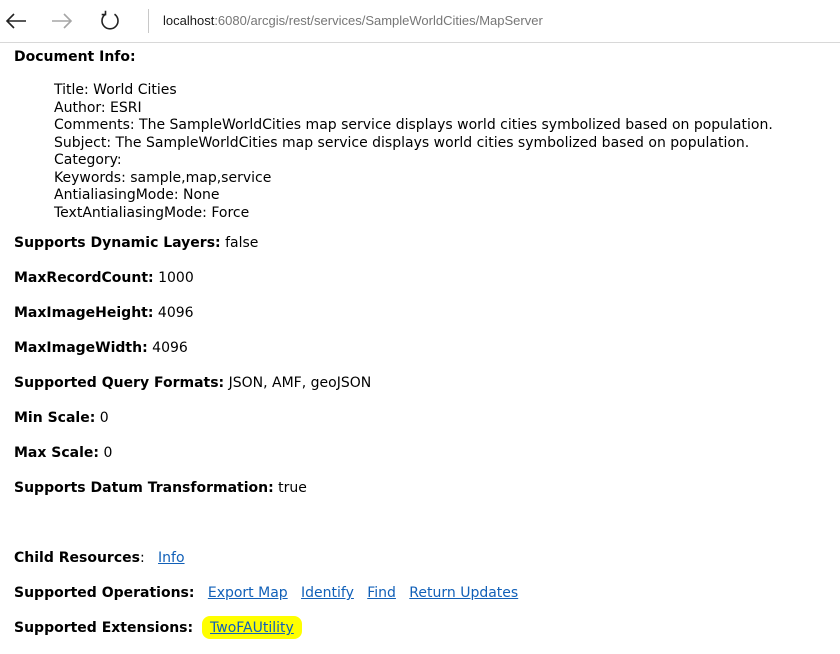 The width and height of the screenshot is (840, 654). Describe the element at coordinates (115, 90) in the screenshot. I see `doc-title: Title: World Cities` at that location.